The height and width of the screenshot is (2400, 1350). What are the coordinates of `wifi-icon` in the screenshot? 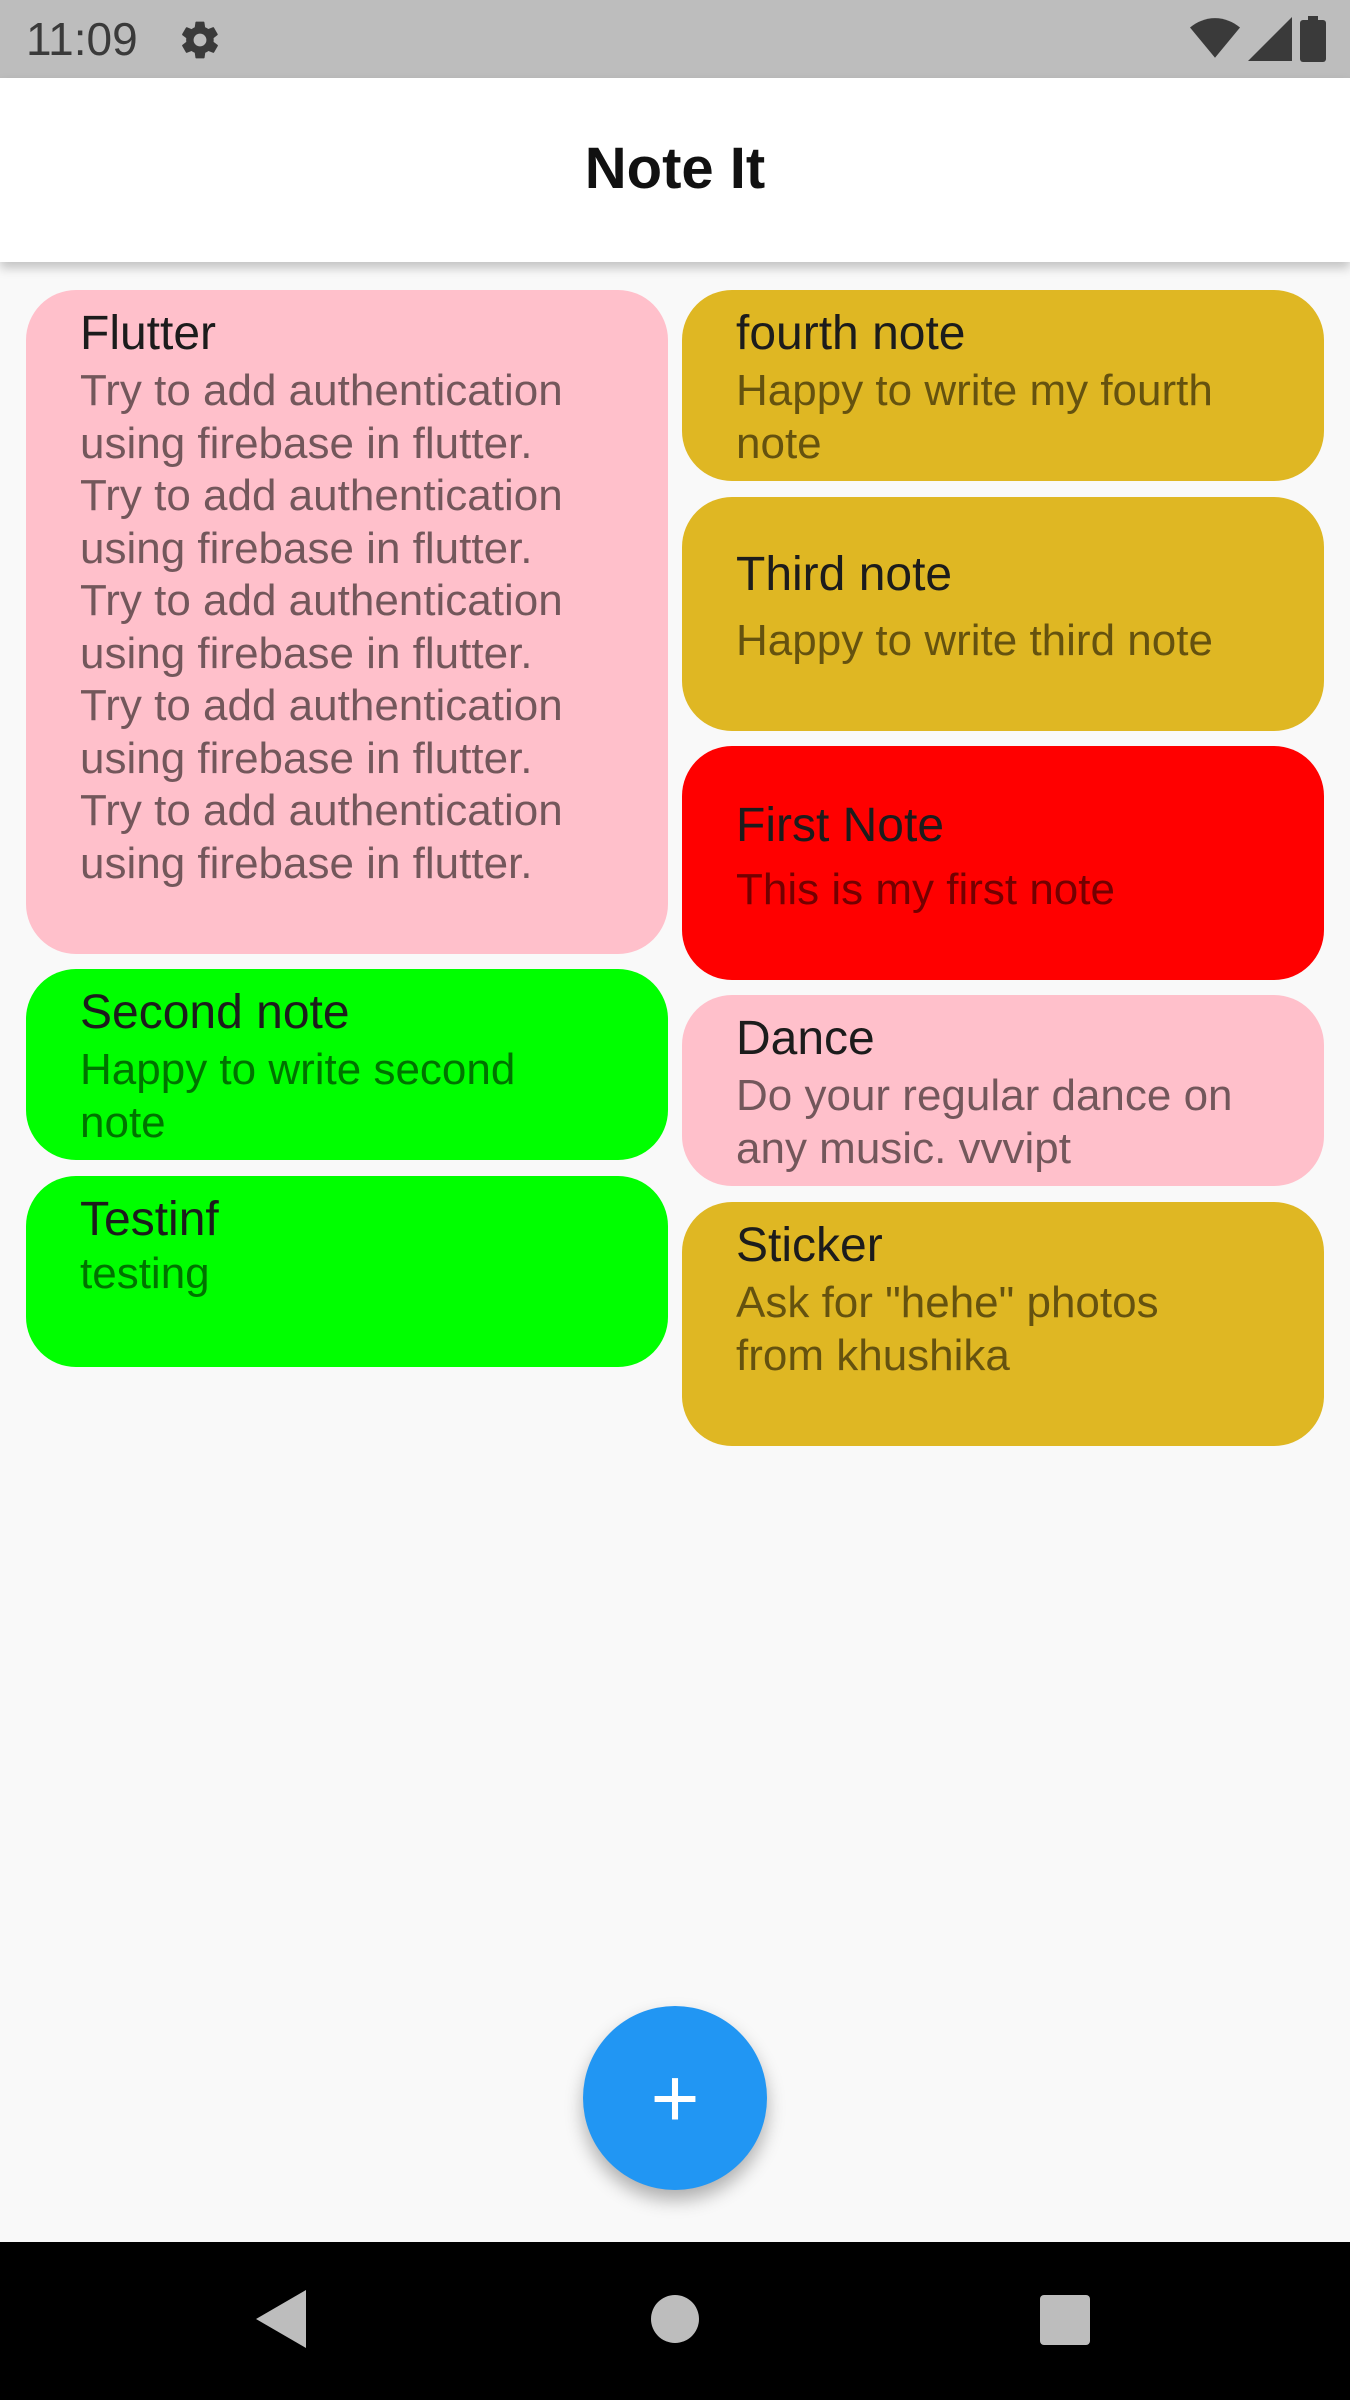 It's located at (1215, 38).